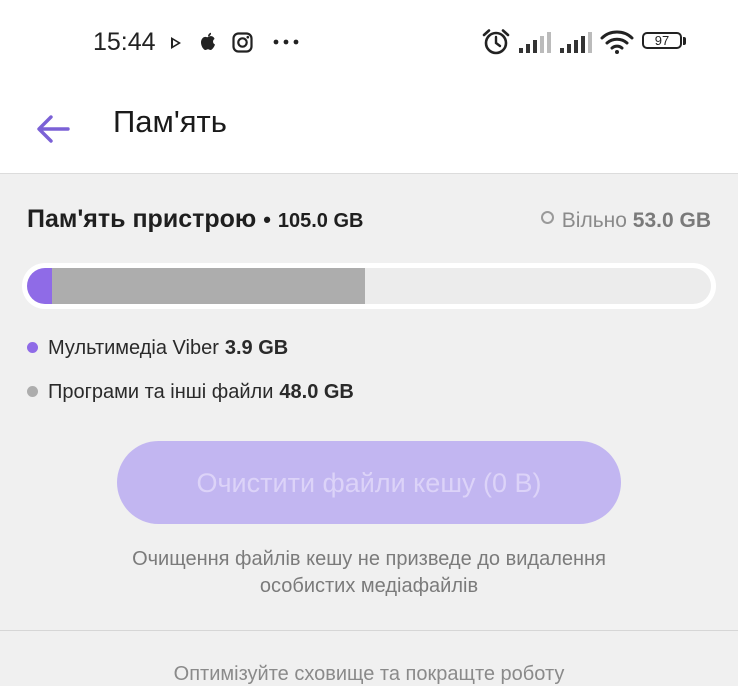 Image resolution: width=738 pixels, height=686 pixels. Describe the element at coordinates (142, 219) in the screenshot. I see `storage-title: Пам'ять пристрою` at that location.